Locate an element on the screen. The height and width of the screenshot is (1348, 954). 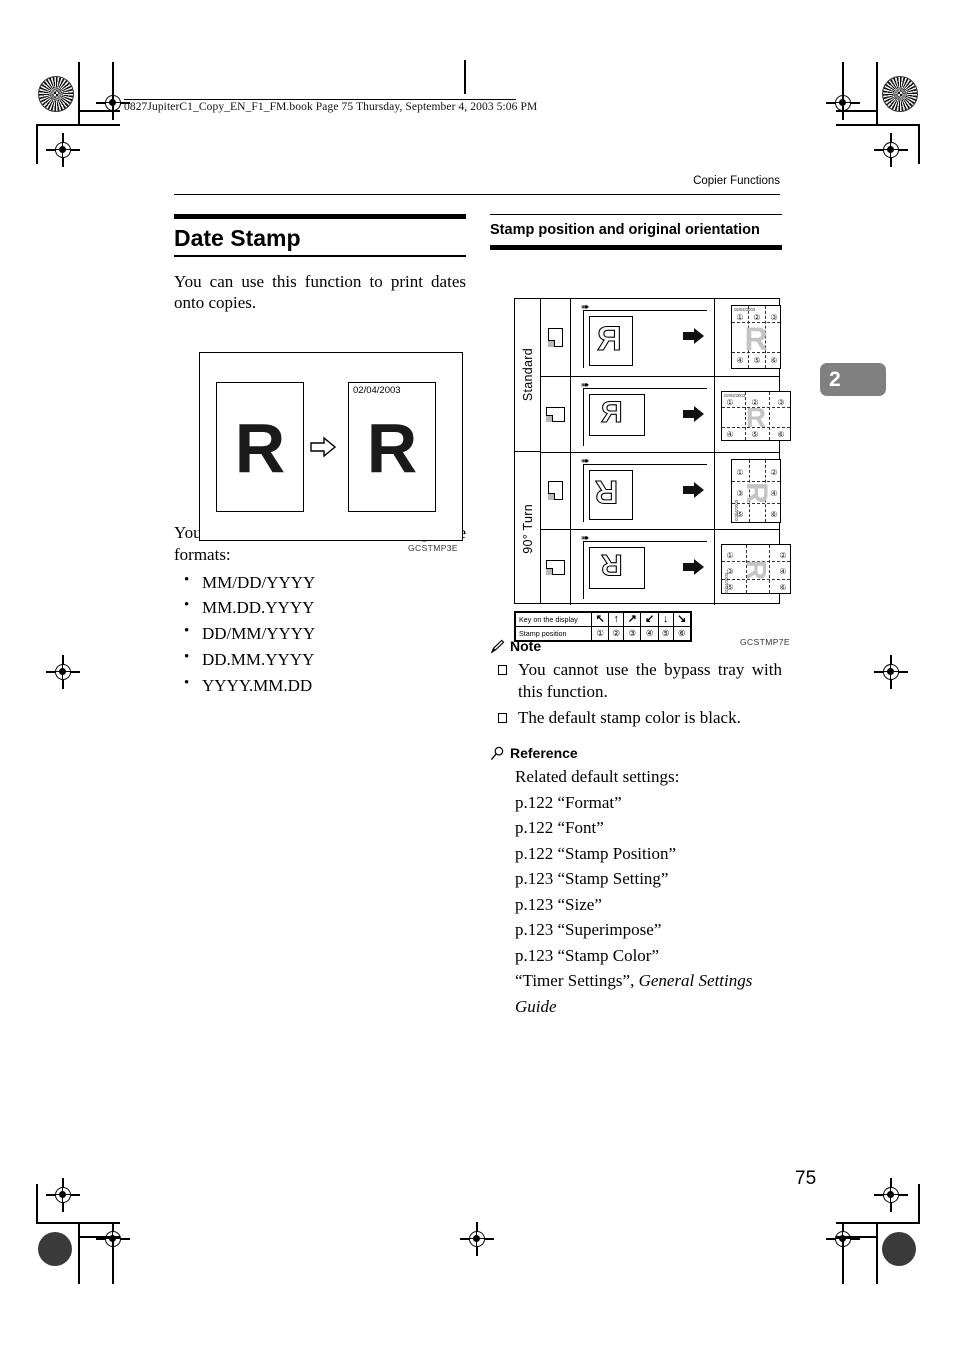
original-letter: R is located at coordinates (611, 564).